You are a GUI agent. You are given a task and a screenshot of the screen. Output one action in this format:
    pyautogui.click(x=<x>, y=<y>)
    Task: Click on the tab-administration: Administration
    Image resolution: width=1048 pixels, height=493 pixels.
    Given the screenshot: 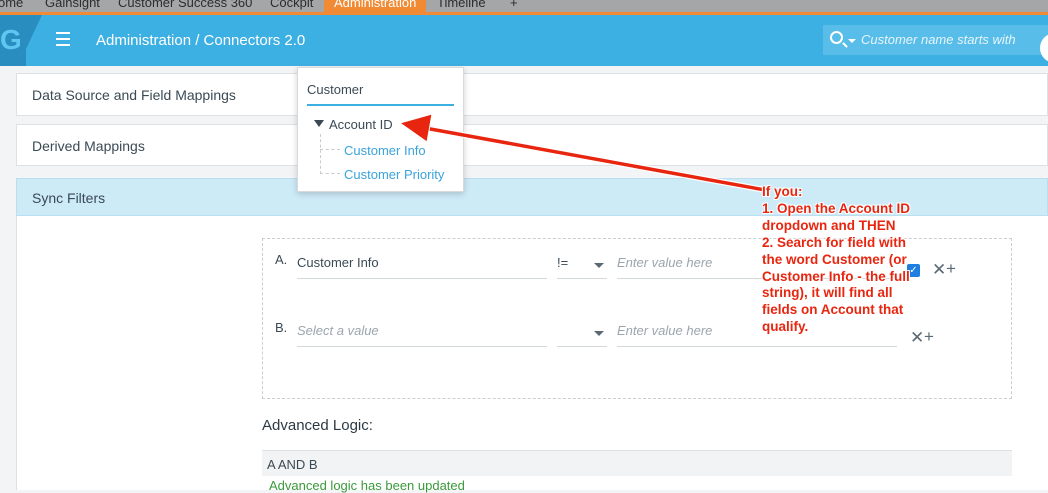 What is the action you would take?
    pyautogui.click(x=375, y=6)
    